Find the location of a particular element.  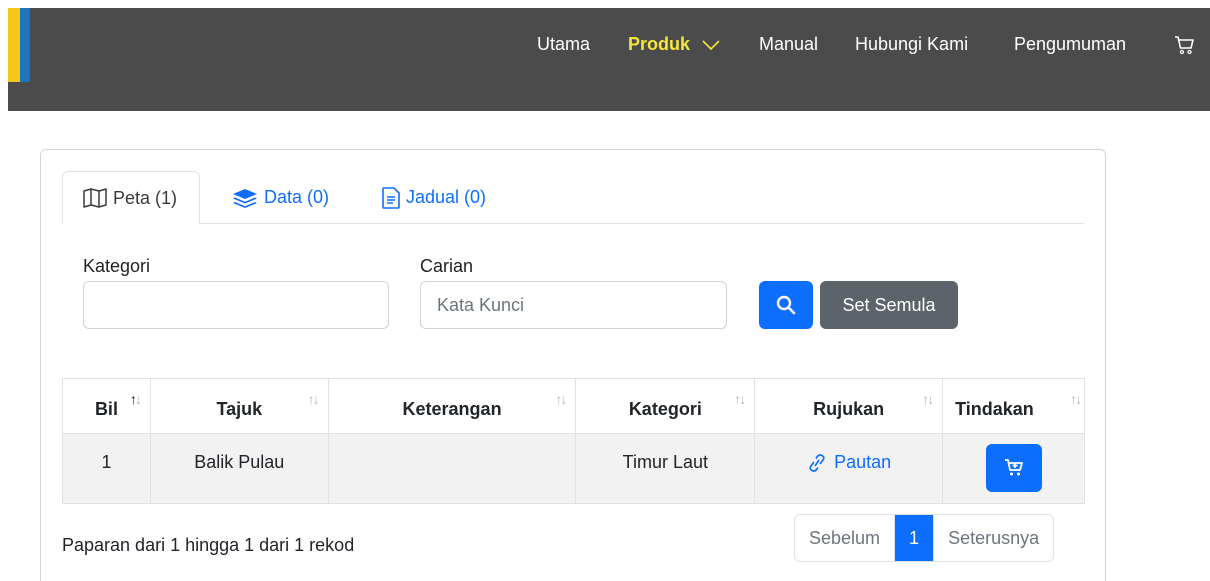

tab-jadual: Jadual (0) is located at coordinates (435, 197).